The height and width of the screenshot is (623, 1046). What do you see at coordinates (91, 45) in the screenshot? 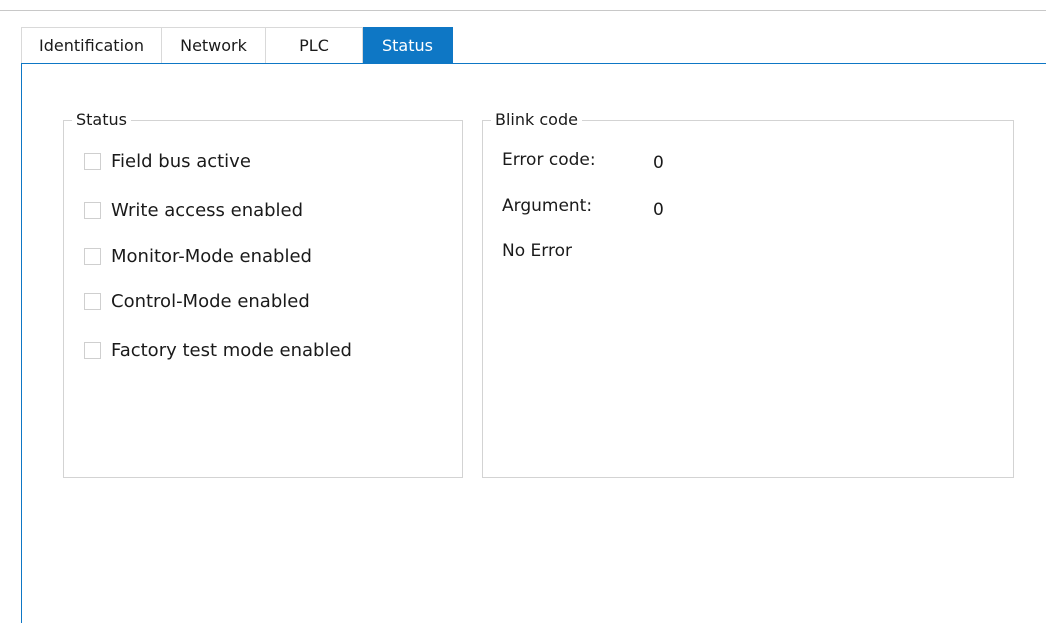
I see `tab-identification: Identification` at bounding box center [91, 45].